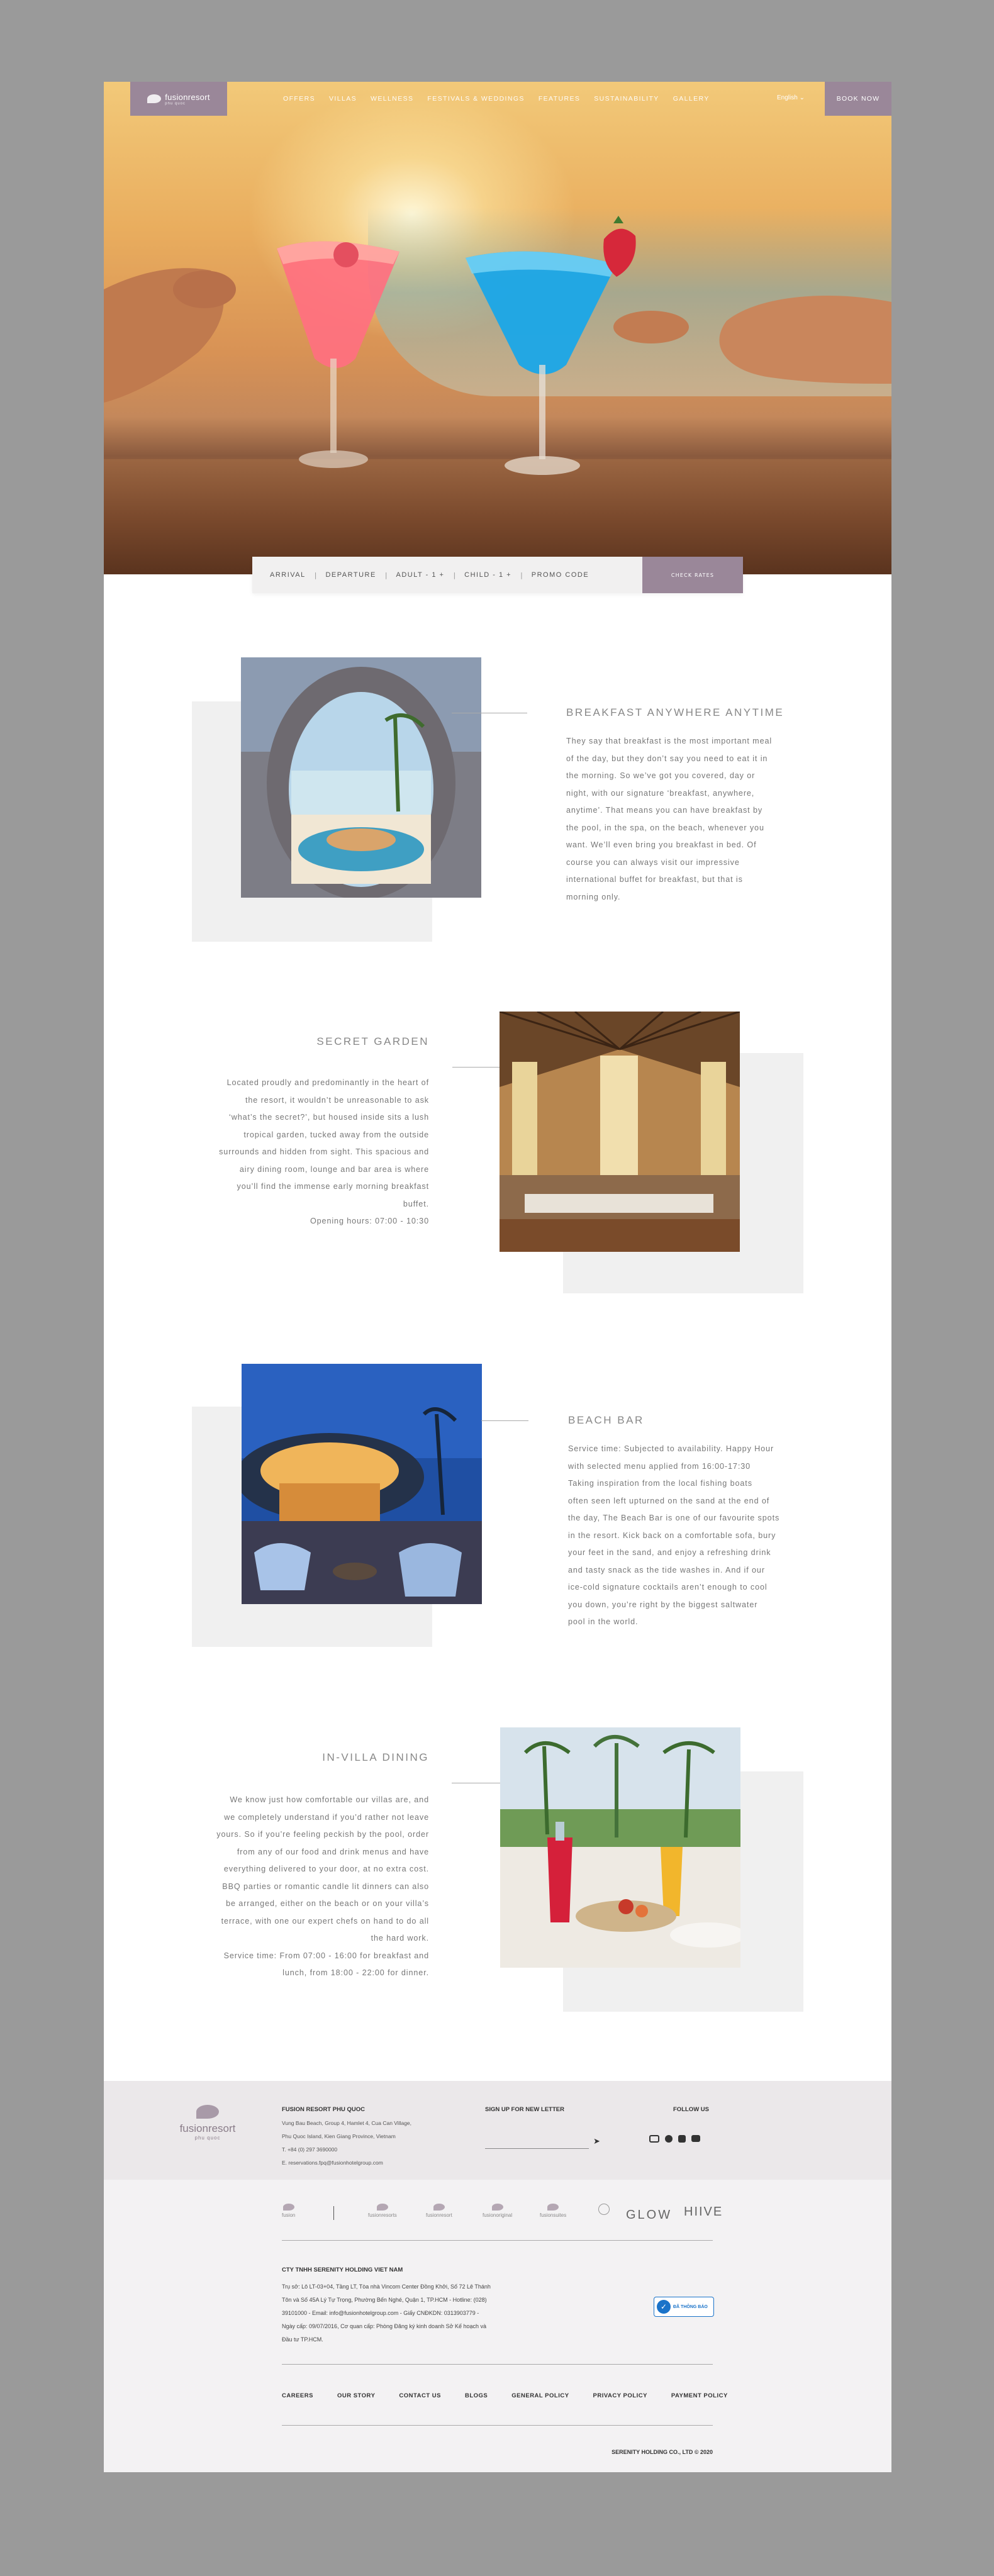 This screenshot has width=994, height=2576. Describe the element at coordinates (332, 2163) in the screenshot. I see `email-link: E. reservations.fpq@fusionhotelgroup.com` at that location.